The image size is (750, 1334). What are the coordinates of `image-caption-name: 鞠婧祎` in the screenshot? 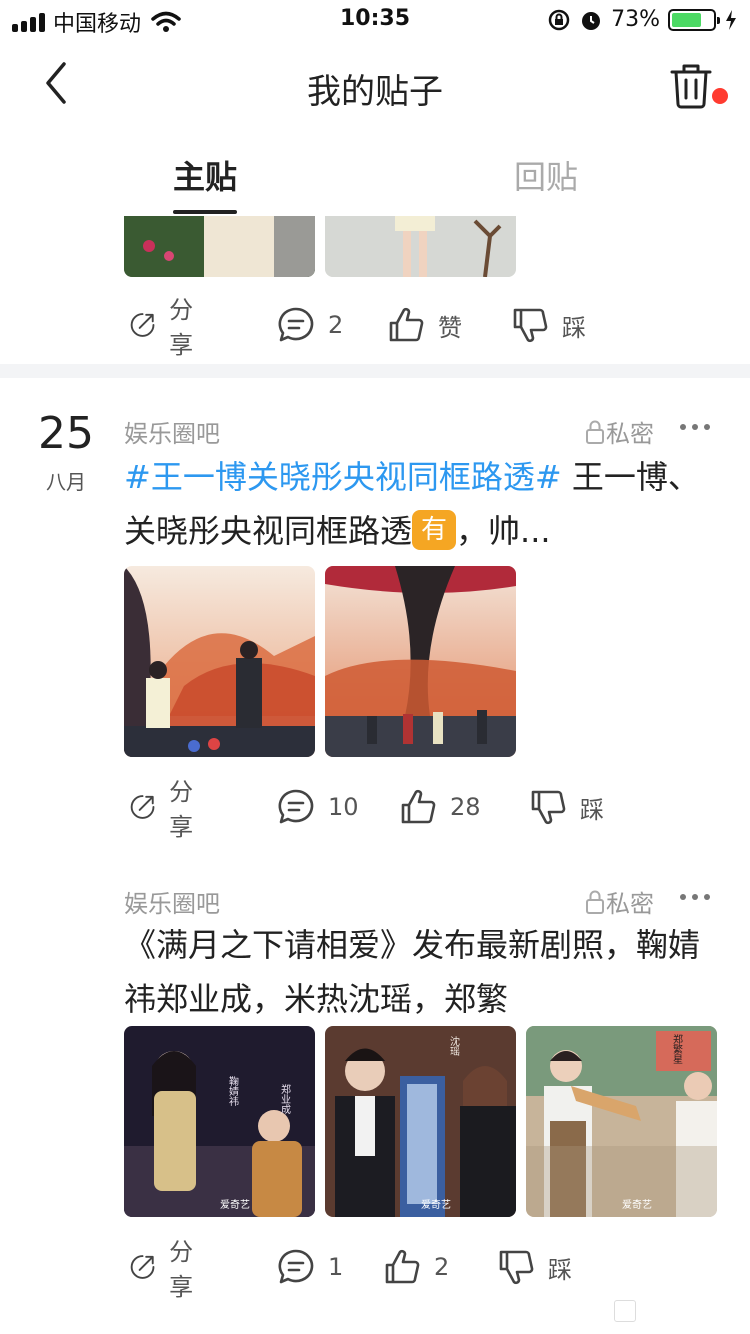 It's located at (233, 1091).